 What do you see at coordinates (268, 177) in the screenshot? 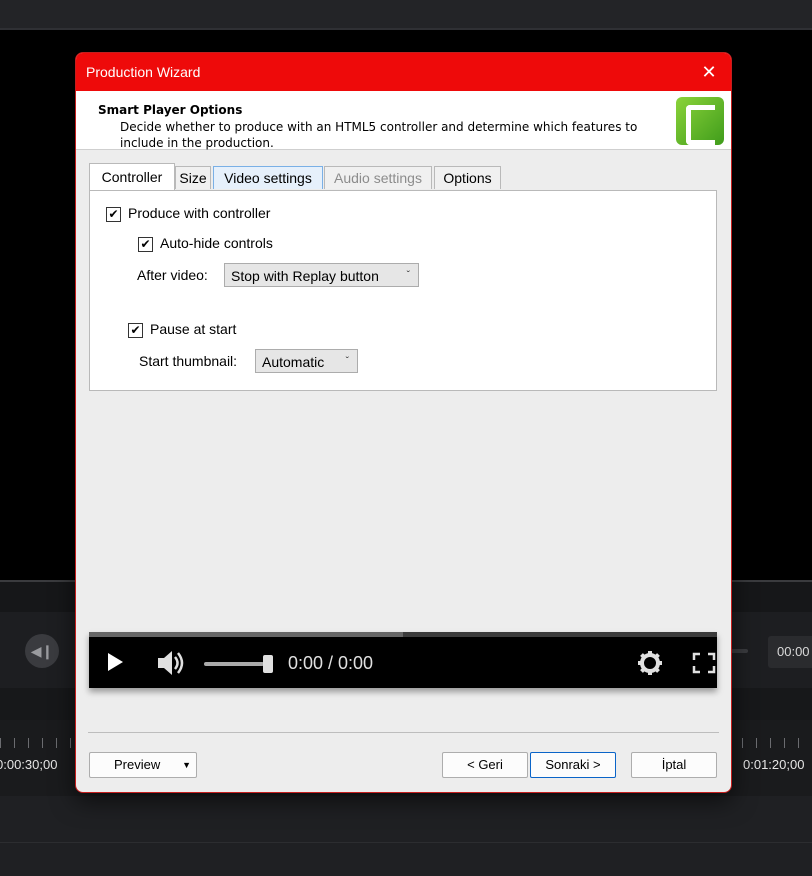
I see `tab-video-settings: Video settings` at bounding box center [268, 177].